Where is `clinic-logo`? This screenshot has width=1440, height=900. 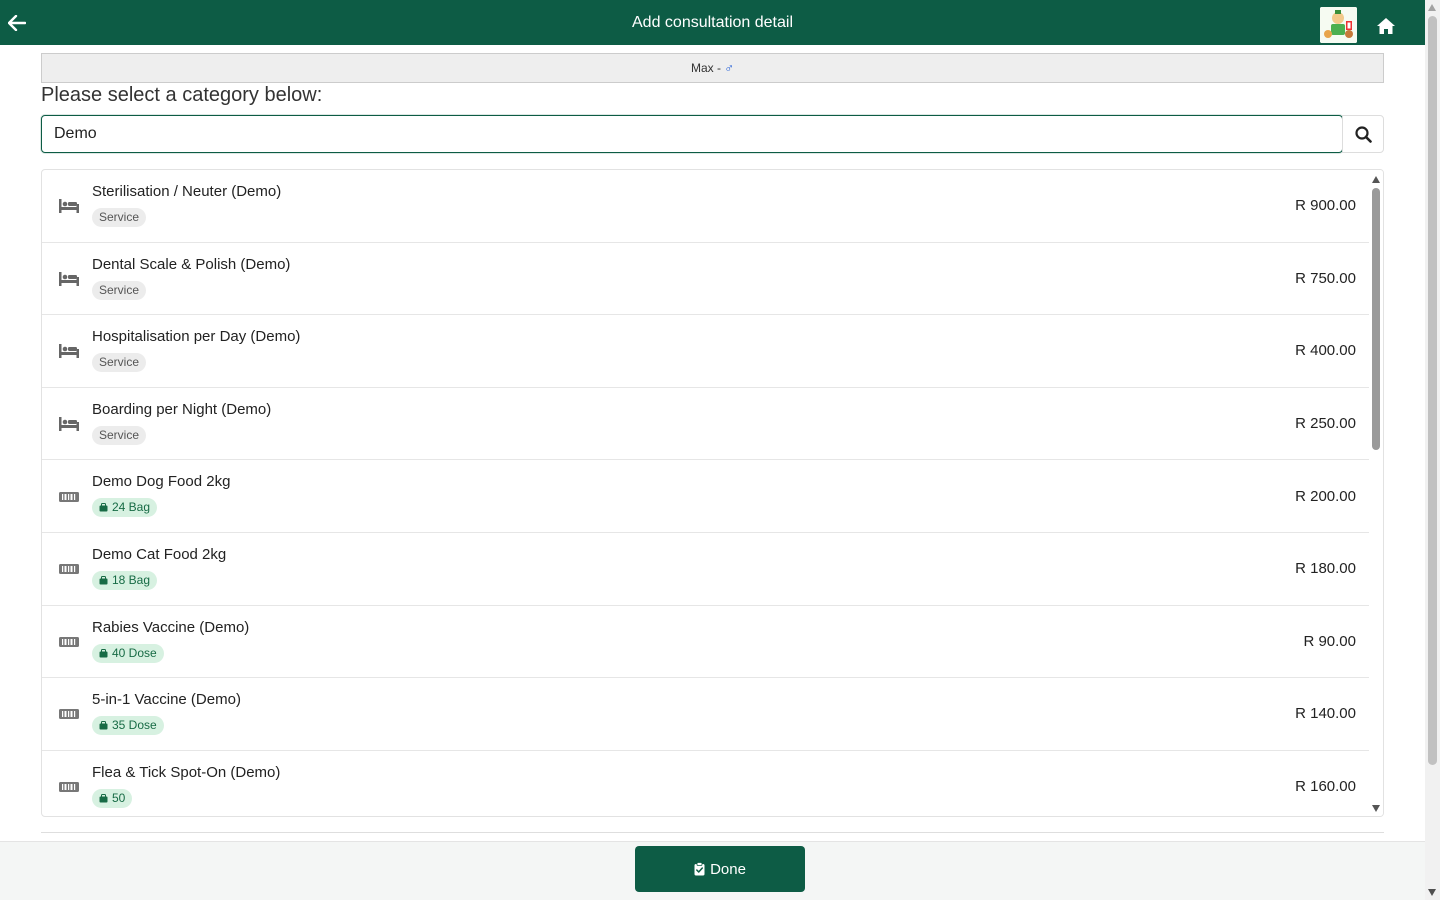
clinic-logo is located at coordinates (1338, 25).